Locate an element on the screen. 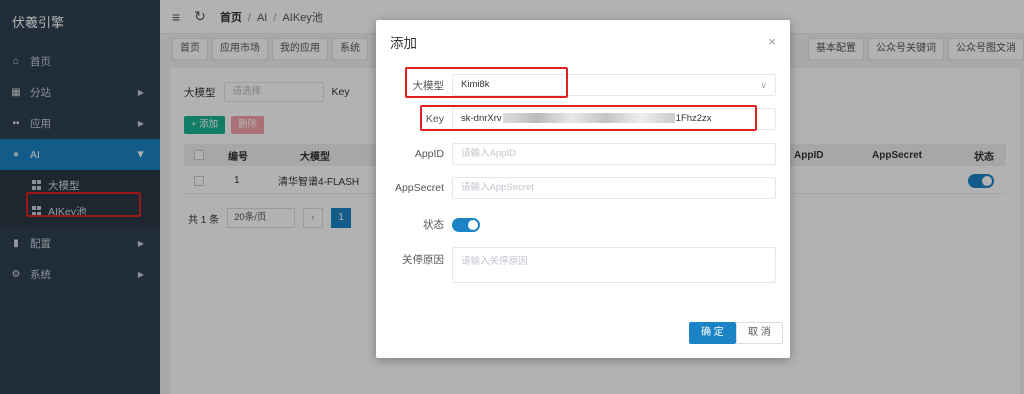  form-row-reason: 关停原因 请输入关停原因 is located at coordinates (583, 265).